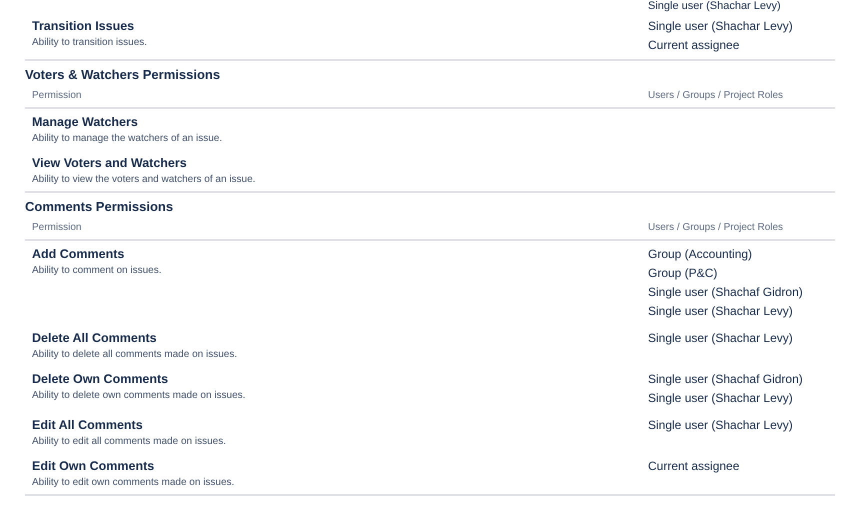 The width and height of the screenshot is (849, 513). I want to click on permission-description: Ability to delete all comments made on issues., so click(135, 355).